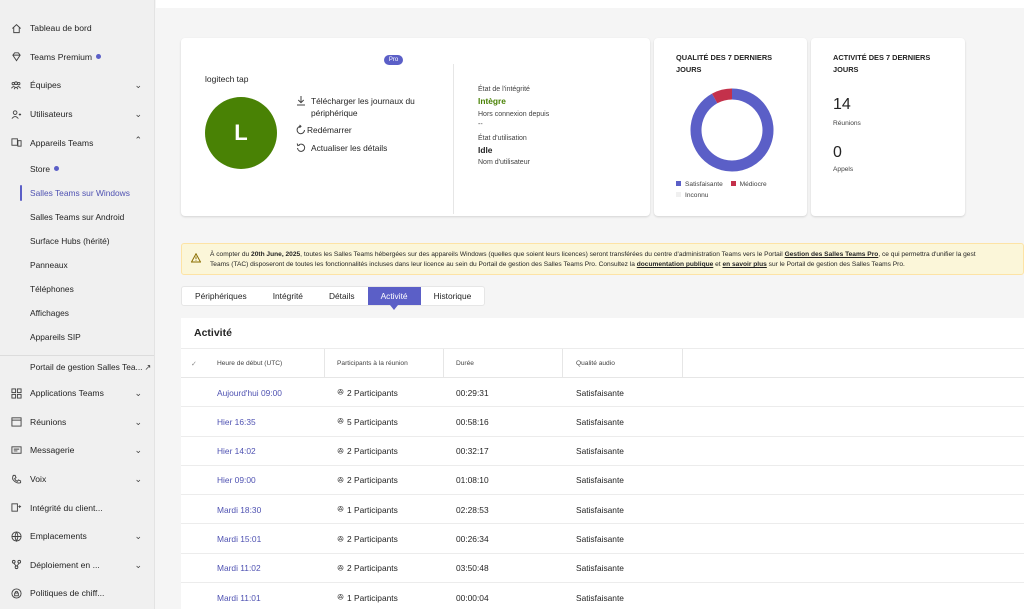 The height and width of the screenshot is (609, 1024). What do you see at coordinates (324, 131) in the screenshot?
I see `restart-button: Redémarrer` at bounding box center [324, 131].